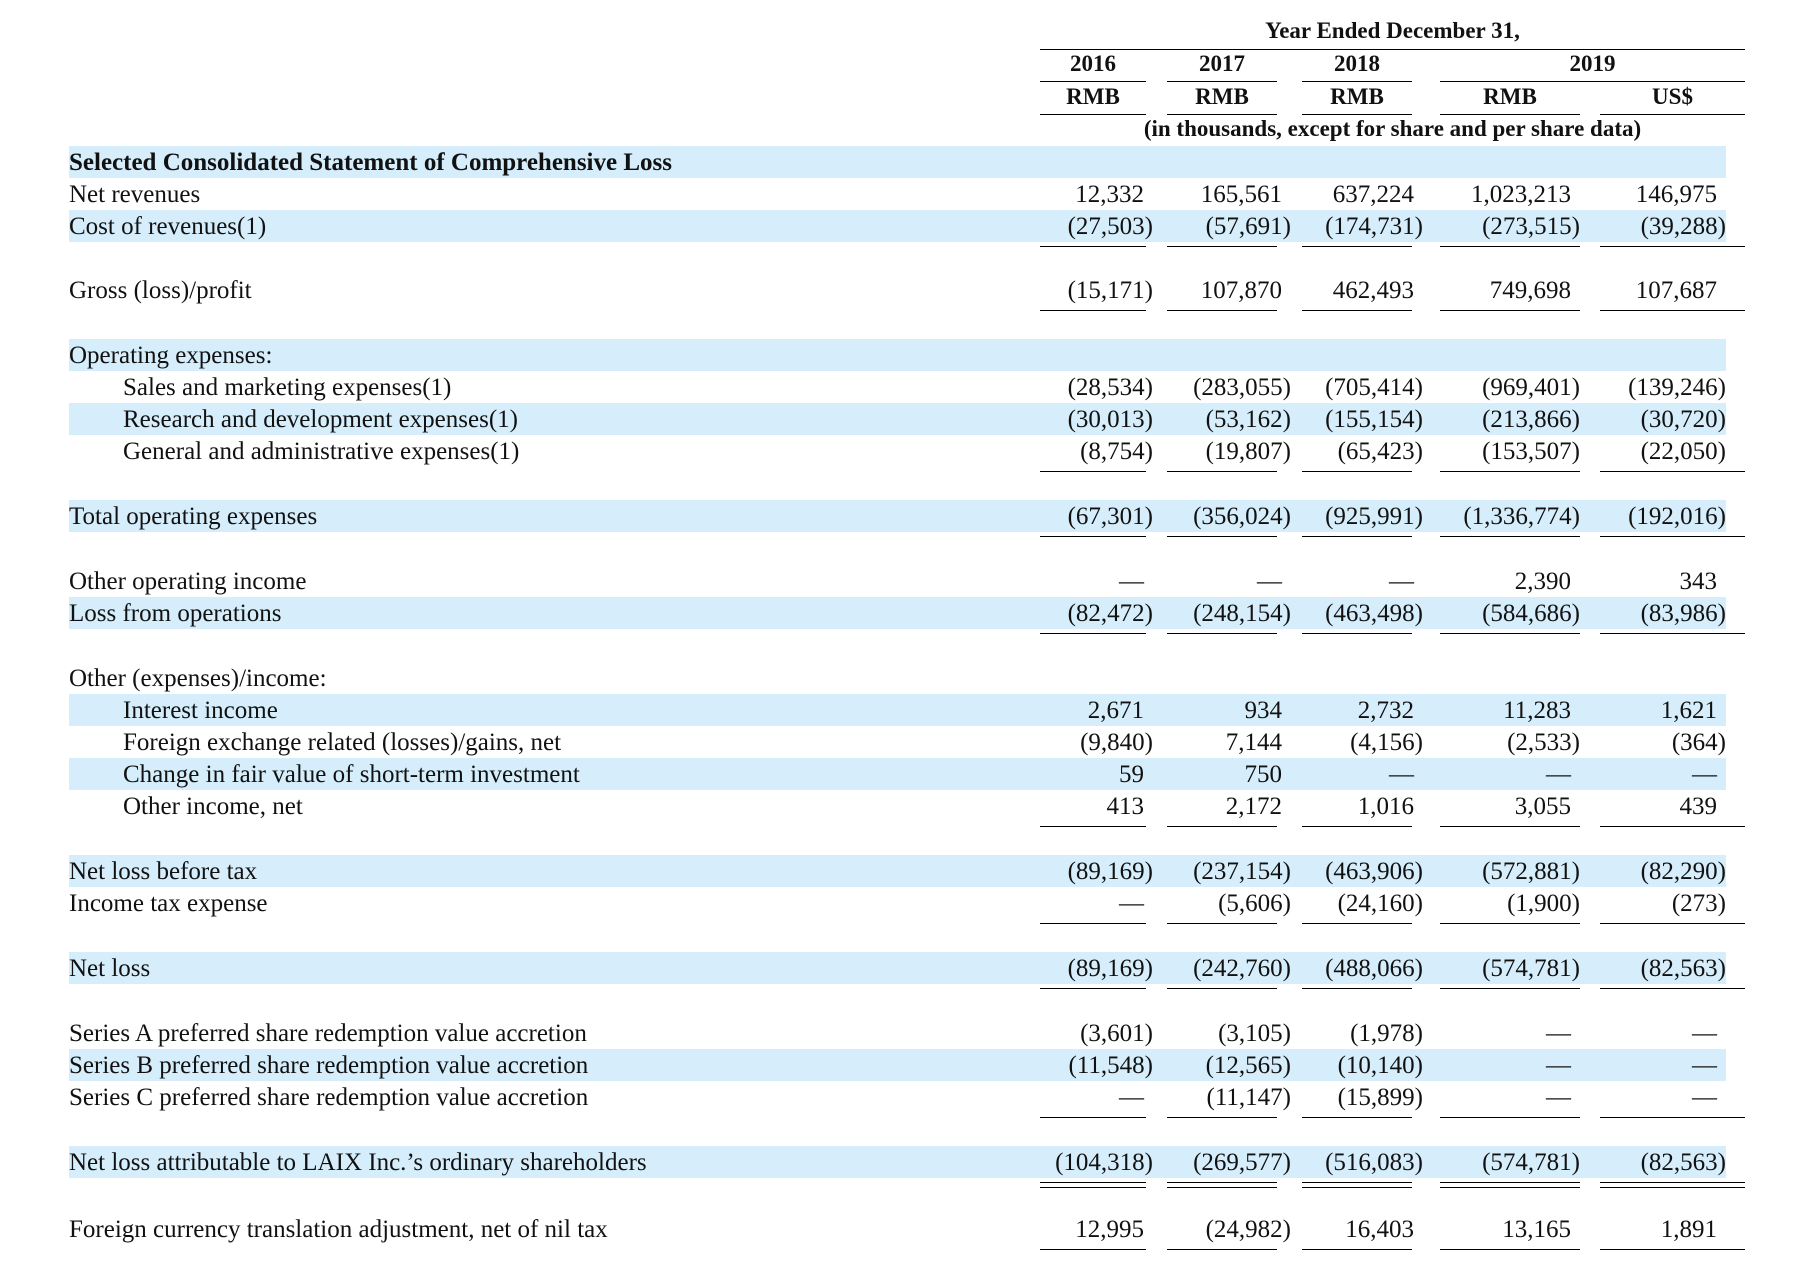 The width and height of the screenshot is (1818, 1262). Describe the element at coordinates (1401, 774) in the screenshot. I see `cell-2018-rmb: —` at that location.